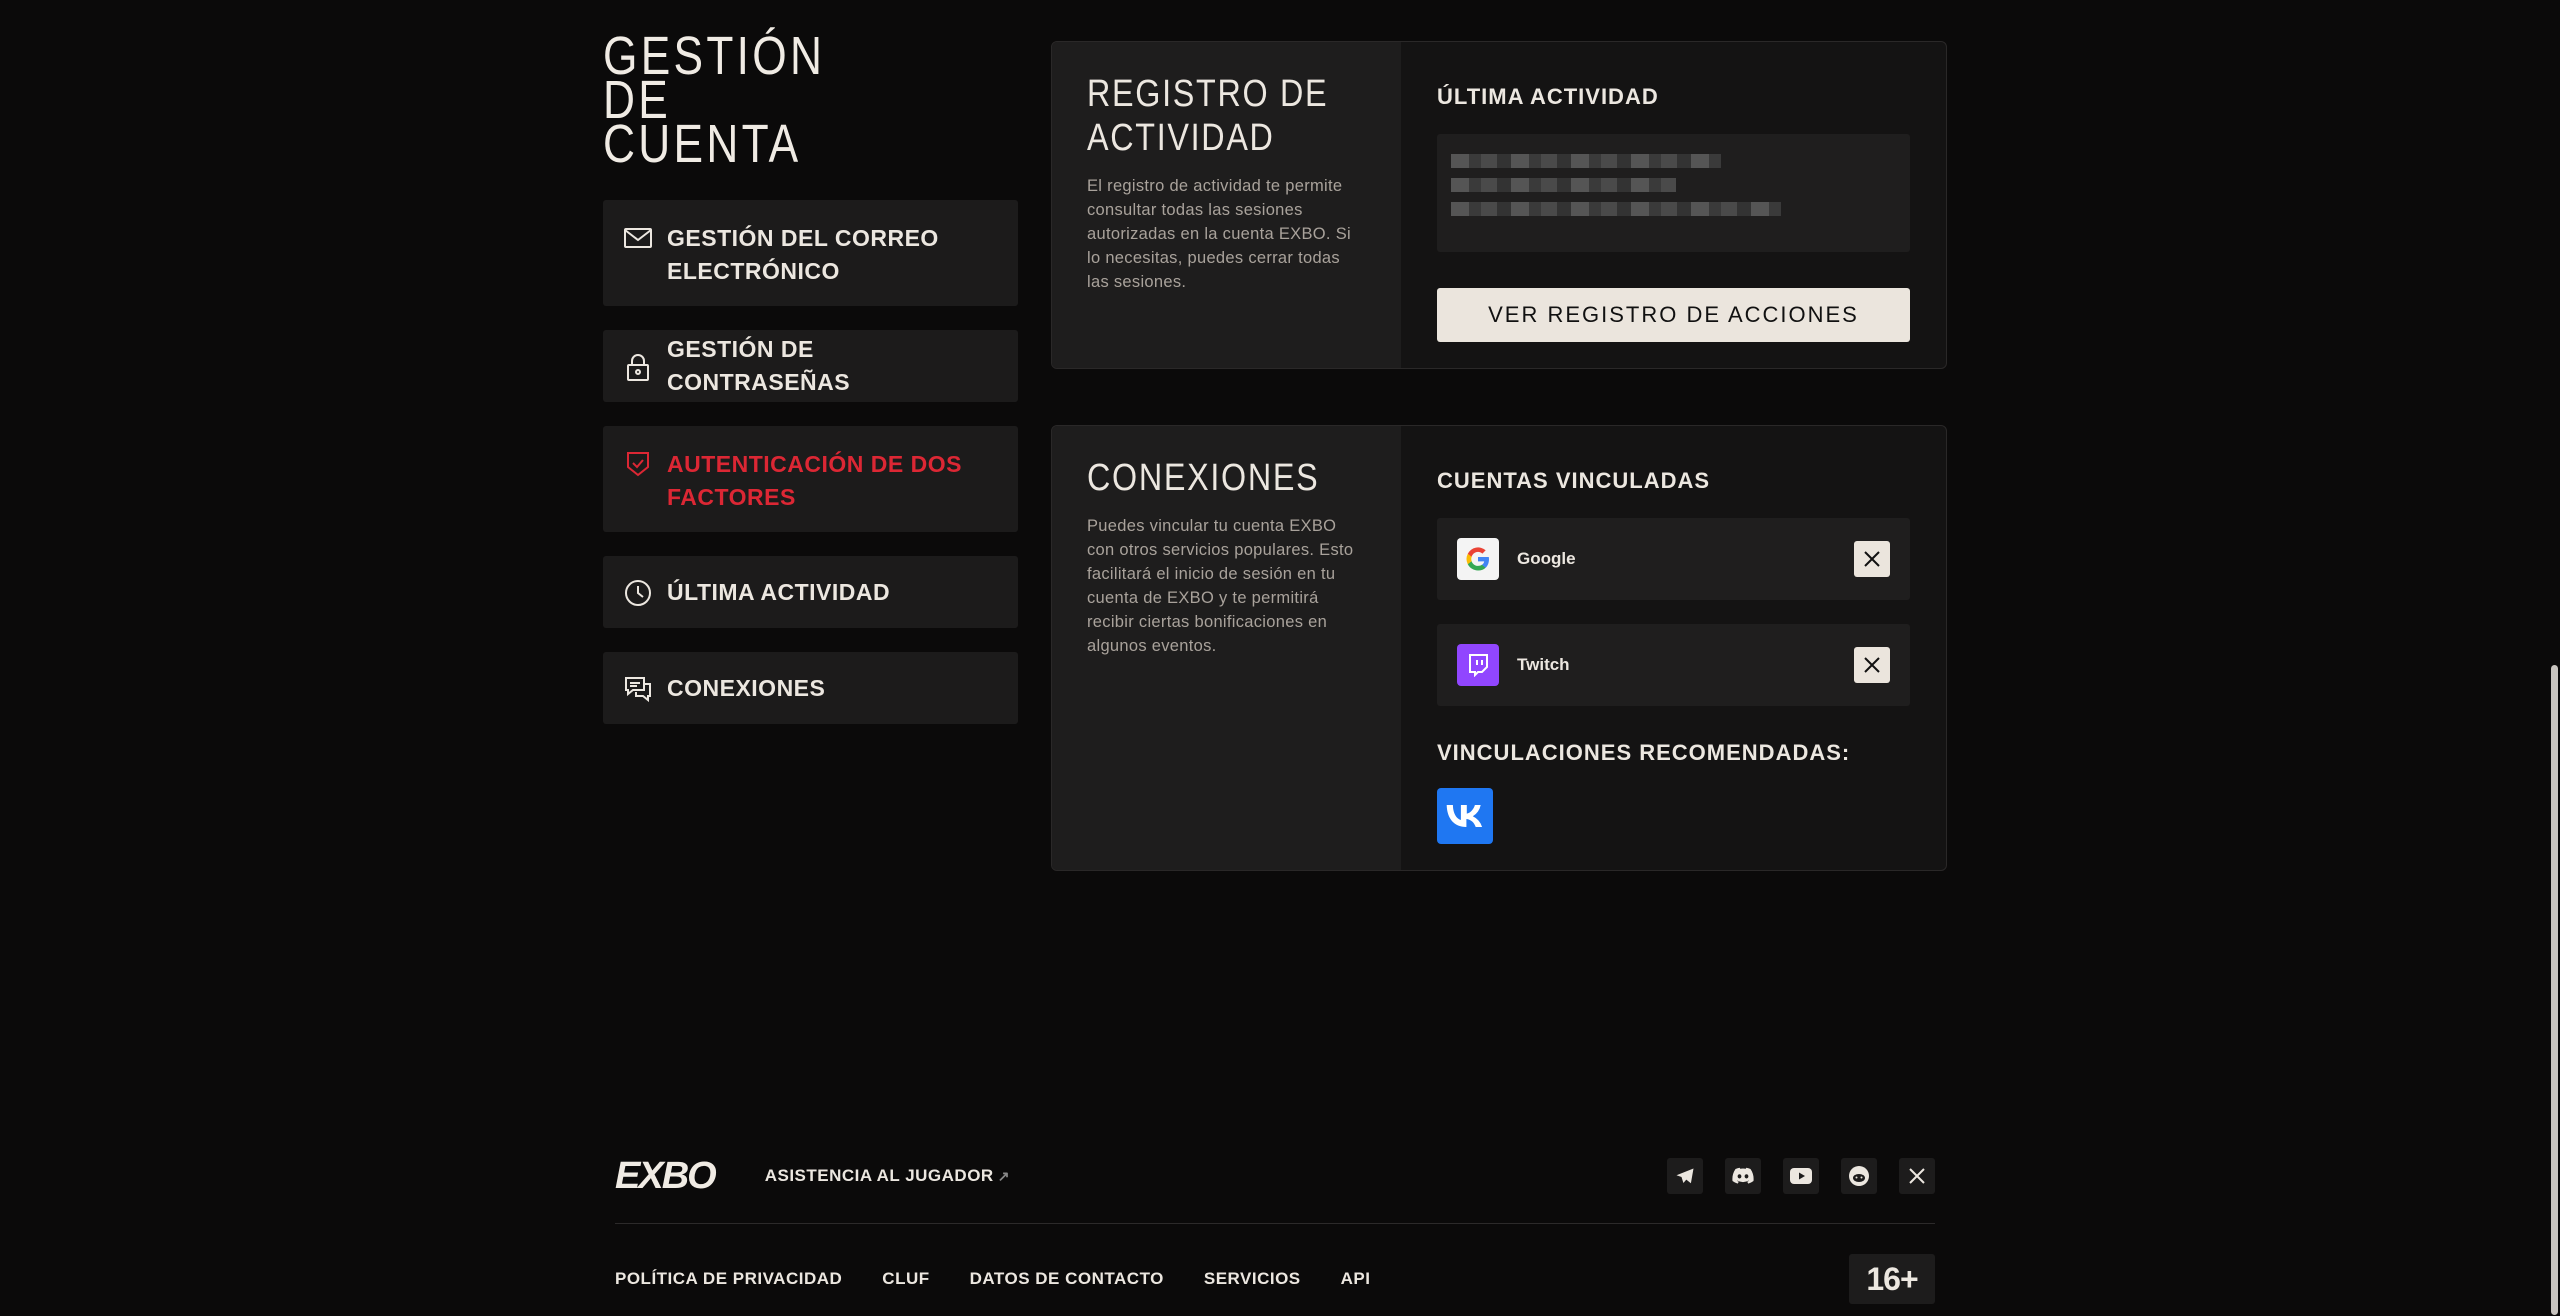  I want to click on nav-item-passwords: GESTIÓN DE CONTRASEÑAS, so click(810, 366).